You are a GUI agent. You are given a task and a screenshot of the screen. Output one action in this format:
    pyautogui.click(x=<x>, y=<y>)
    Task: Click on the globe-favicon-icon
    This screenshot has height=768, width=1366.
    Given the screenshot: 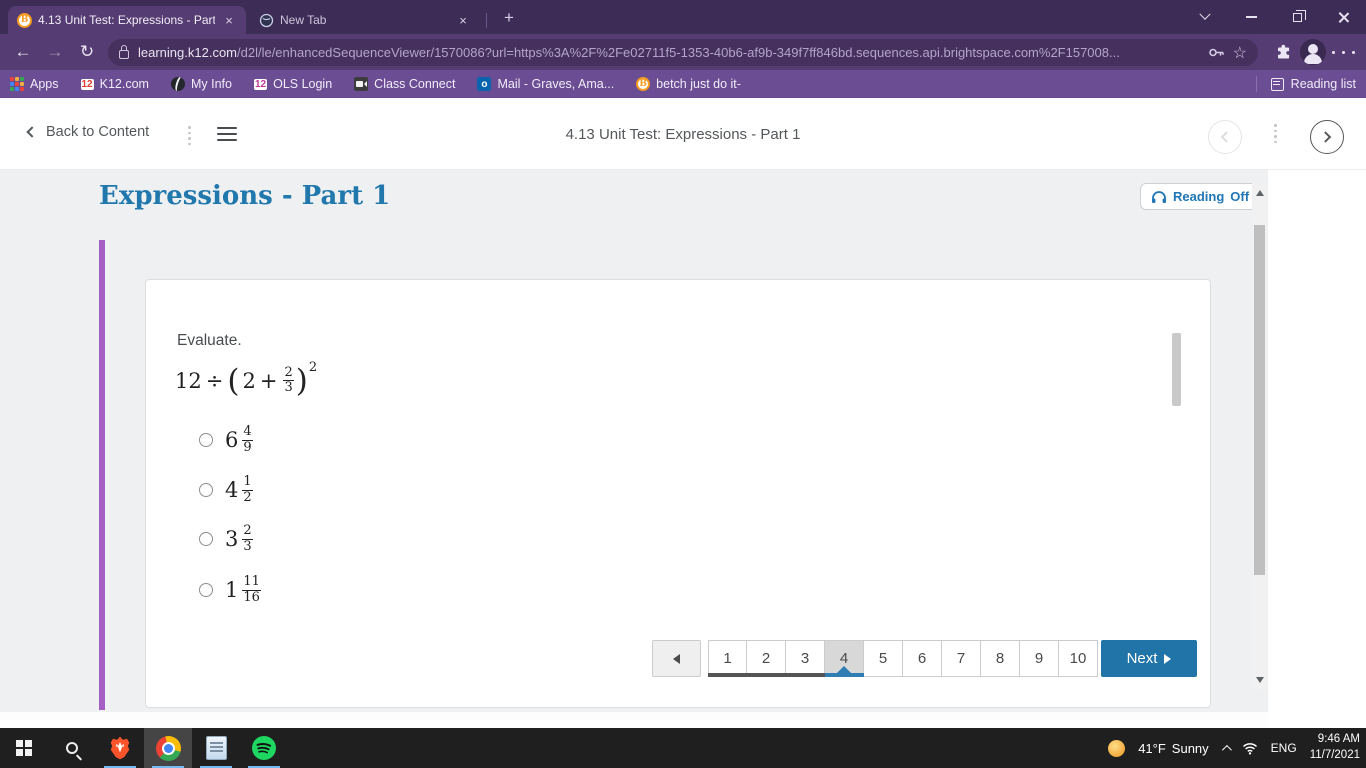 What is the action you would take?
    pyautogui.click(x=266, y=20)
    